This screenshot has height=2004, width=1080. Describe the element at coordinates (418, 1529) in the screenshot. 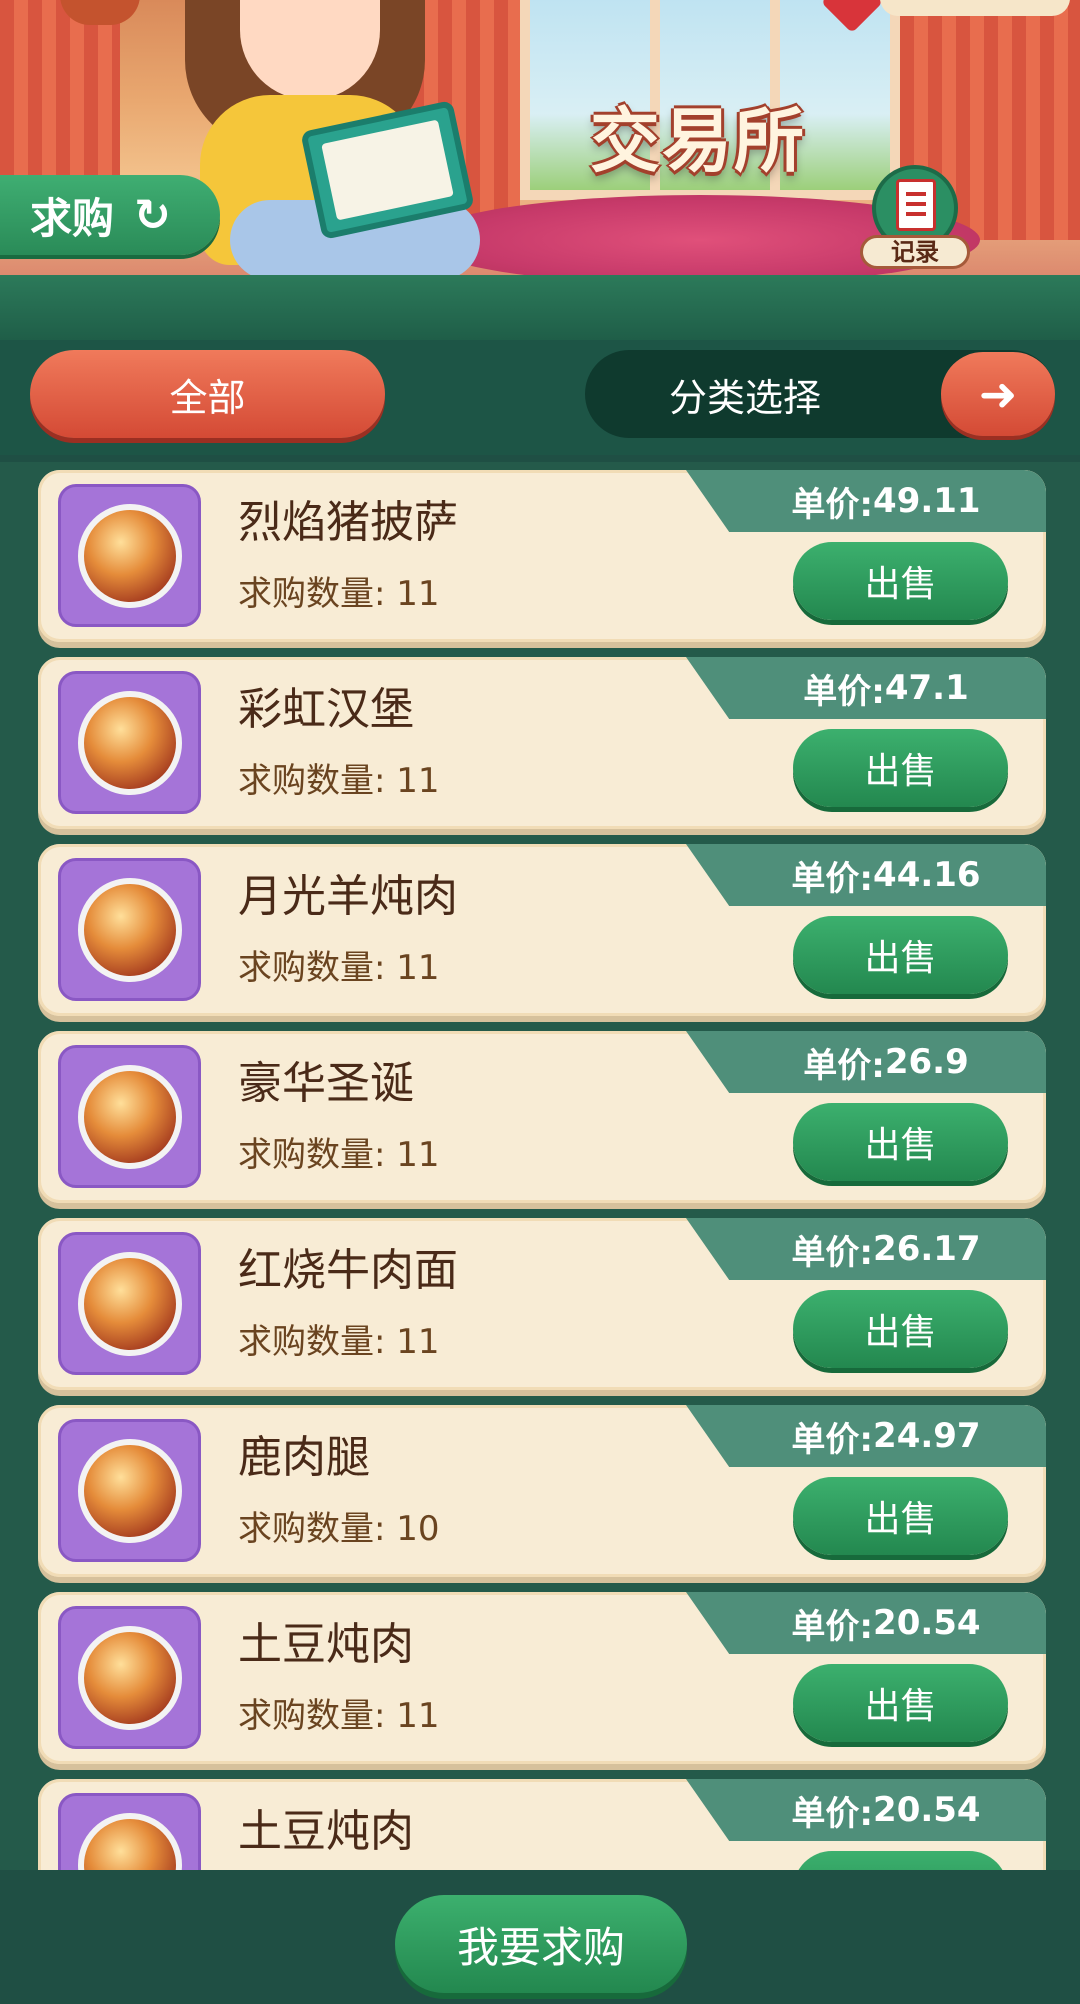

I see `quantity-value: 10` at that location.